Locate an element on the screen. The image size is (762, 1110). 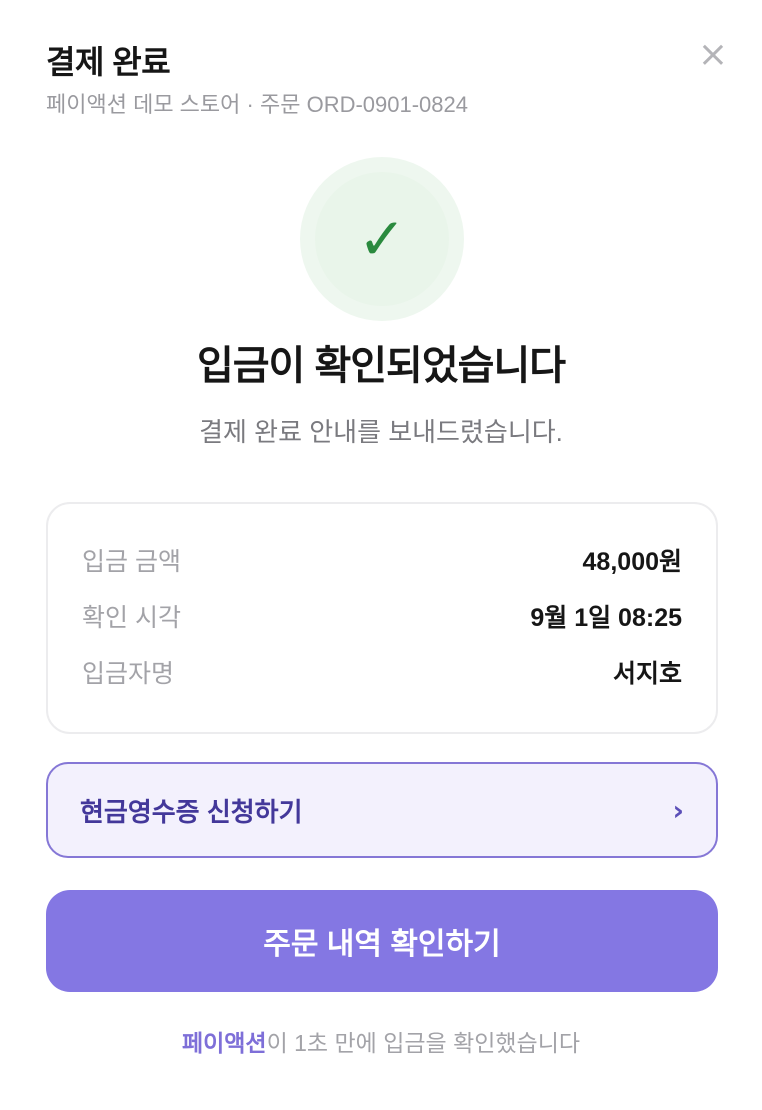
close-icon: × is located at coordinates (713, 54).